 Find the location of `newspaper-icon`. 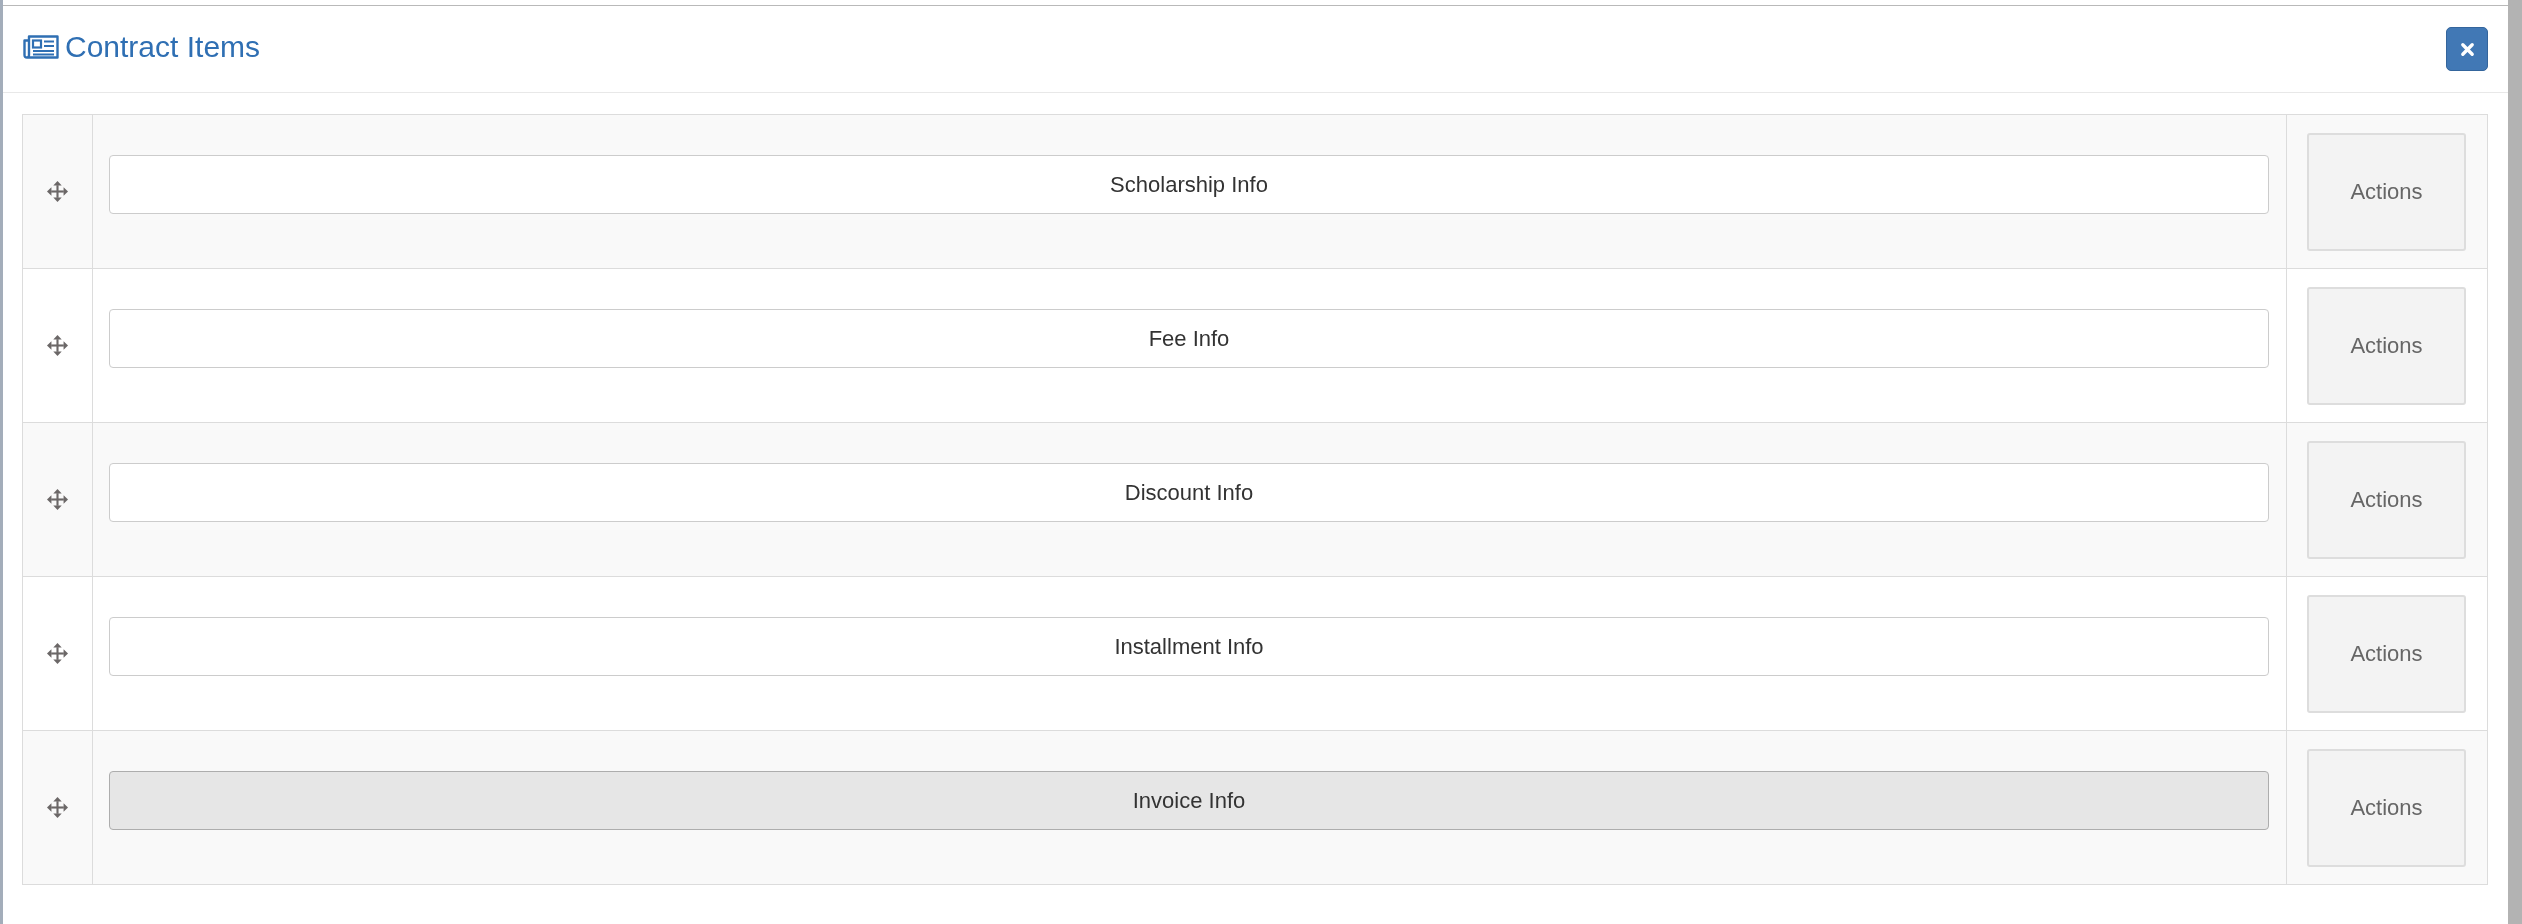

newspaper-icon is located at coordinates (41, 47).